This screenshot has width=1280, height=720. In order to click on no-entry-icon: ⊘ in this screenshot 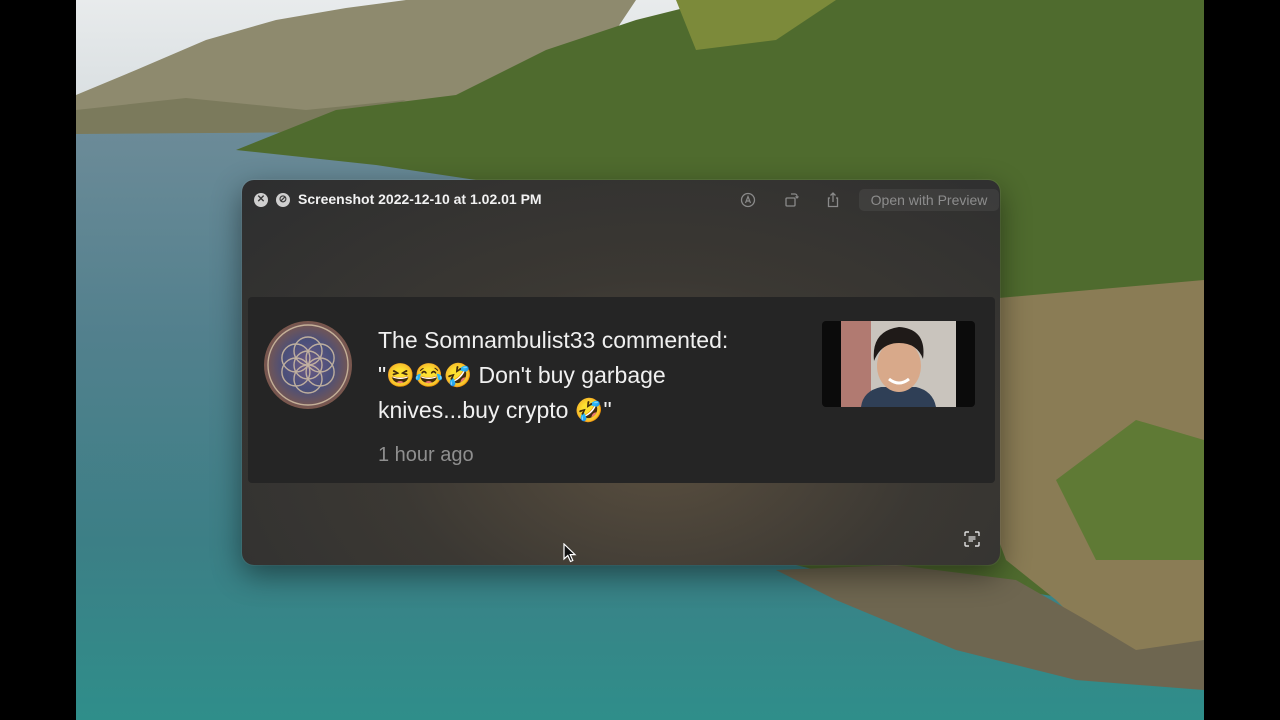, I will do `click(283, 199)`.